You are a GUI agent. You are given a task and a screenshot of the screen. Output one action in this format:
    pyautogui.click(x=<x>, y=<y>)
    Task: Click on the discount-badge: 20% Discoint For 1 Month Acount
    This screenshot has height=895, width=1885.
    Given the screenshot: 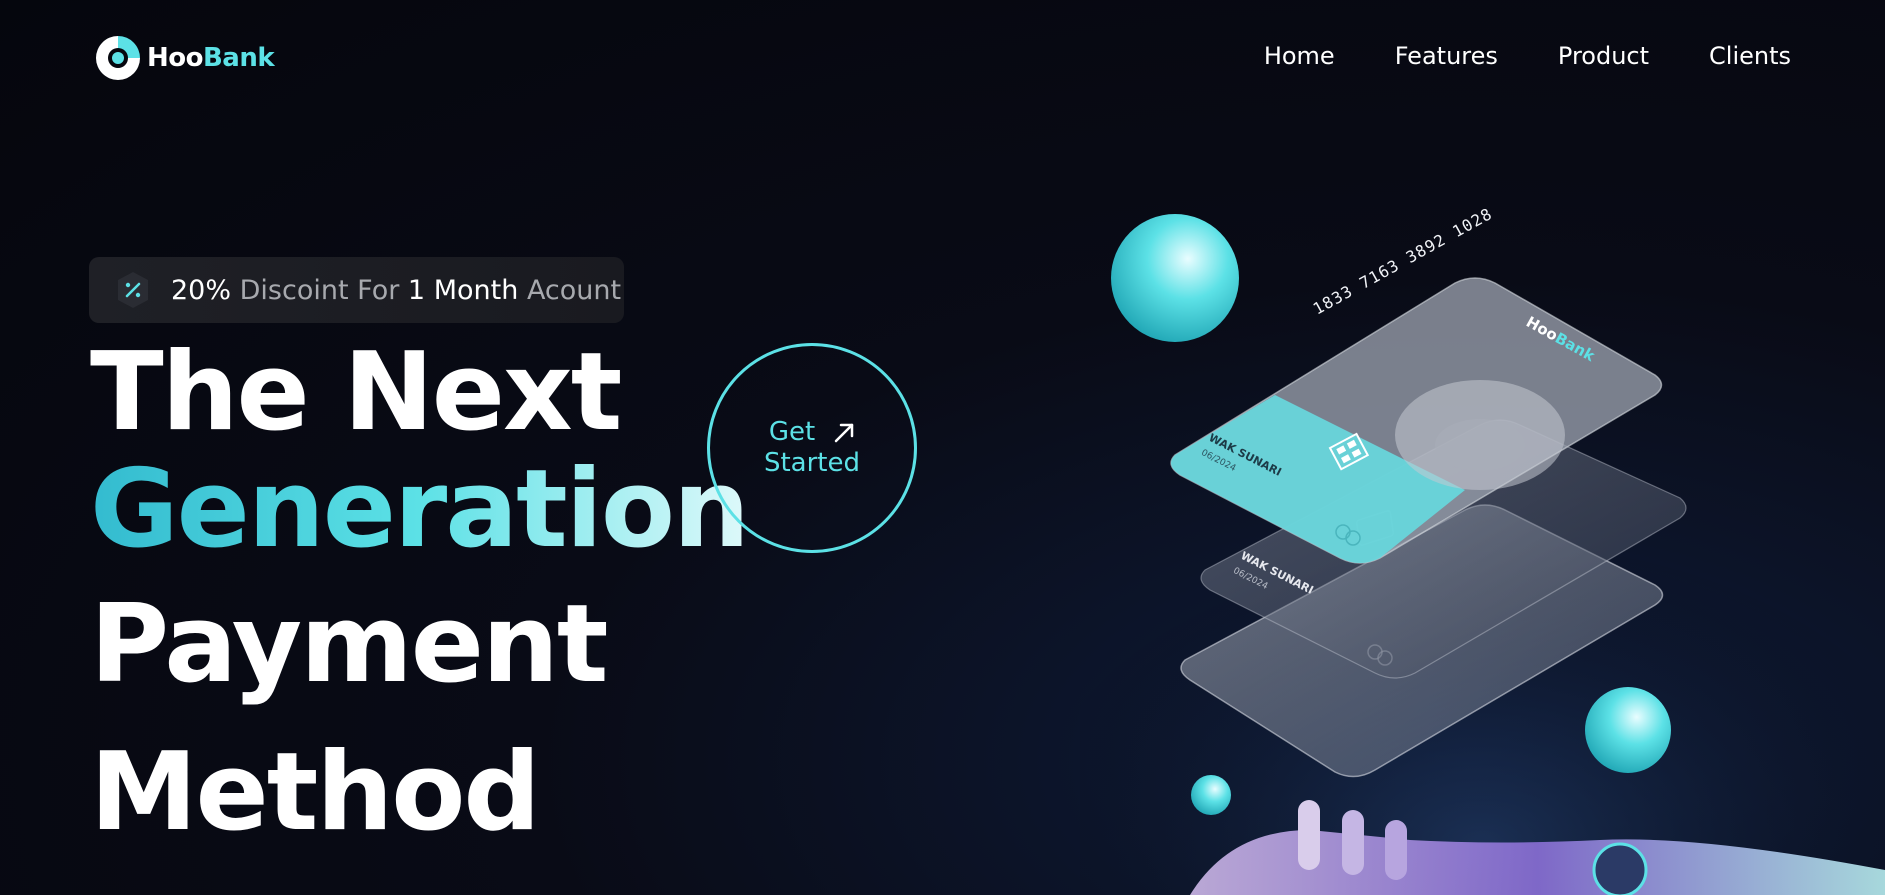 What is the action you would take?
    pyautogui.click(x=356, y=290)
    